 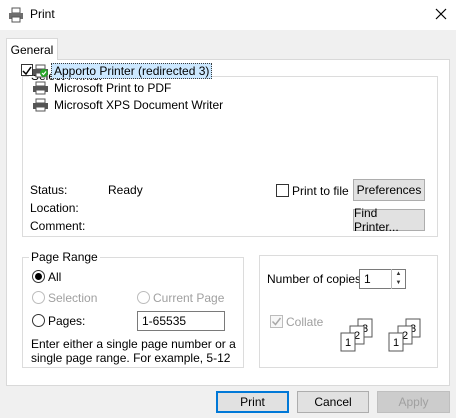 I want to click on printer-label: Microsoft Print to PDF, so click(x=113, y=87).